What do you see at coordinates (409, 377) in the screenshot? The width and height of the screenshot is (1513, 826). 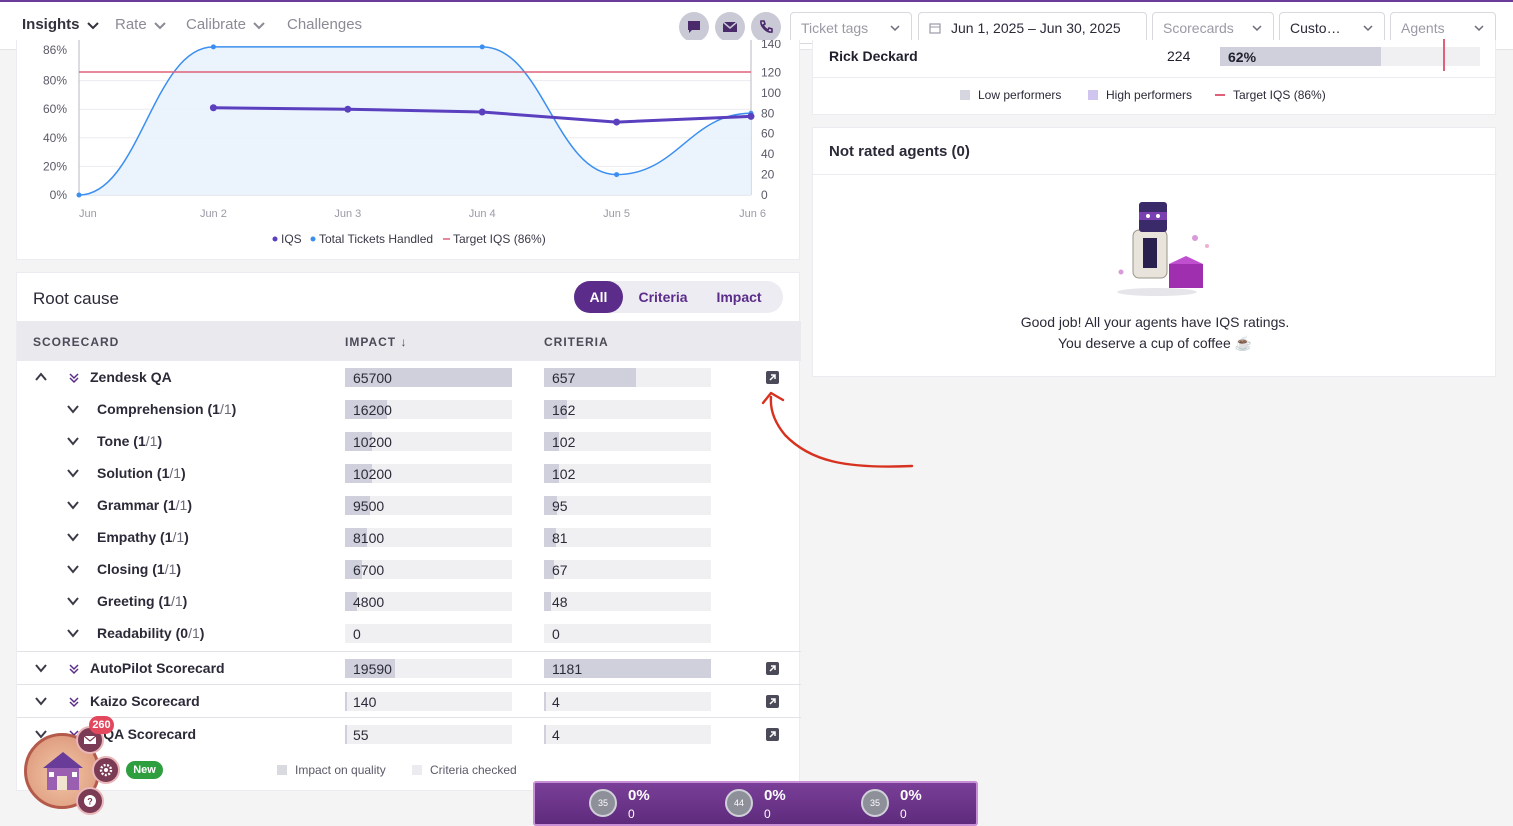 I see `scorecard-row: Zendesk QA 65700 657` at bounding box center [409, 377].